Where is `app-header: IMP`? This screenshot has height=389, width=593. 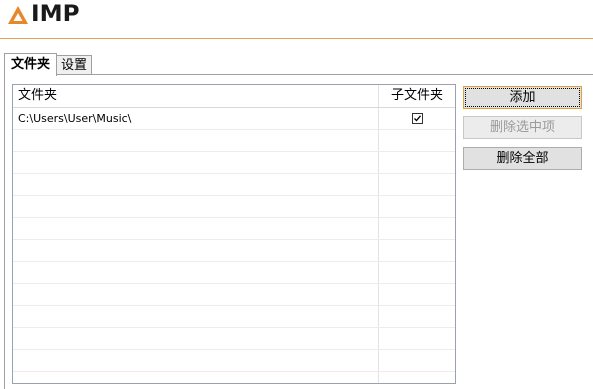
app-header: IMP is located at coordinates (296, 19).